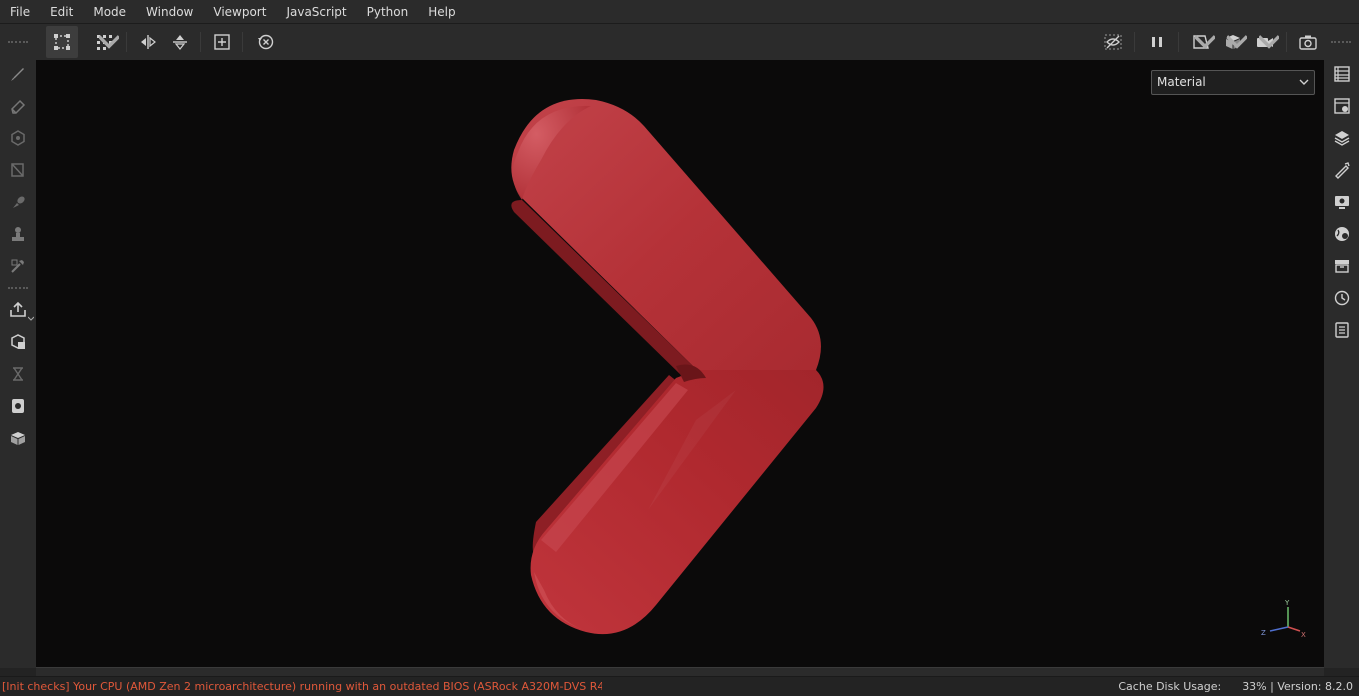 The width and height of the screenshot is (1359, 696). What do you see at coordinates (105, 42) in the screenshot?
I see `grid-dropdown-icon` at bounding box center [105, 42].